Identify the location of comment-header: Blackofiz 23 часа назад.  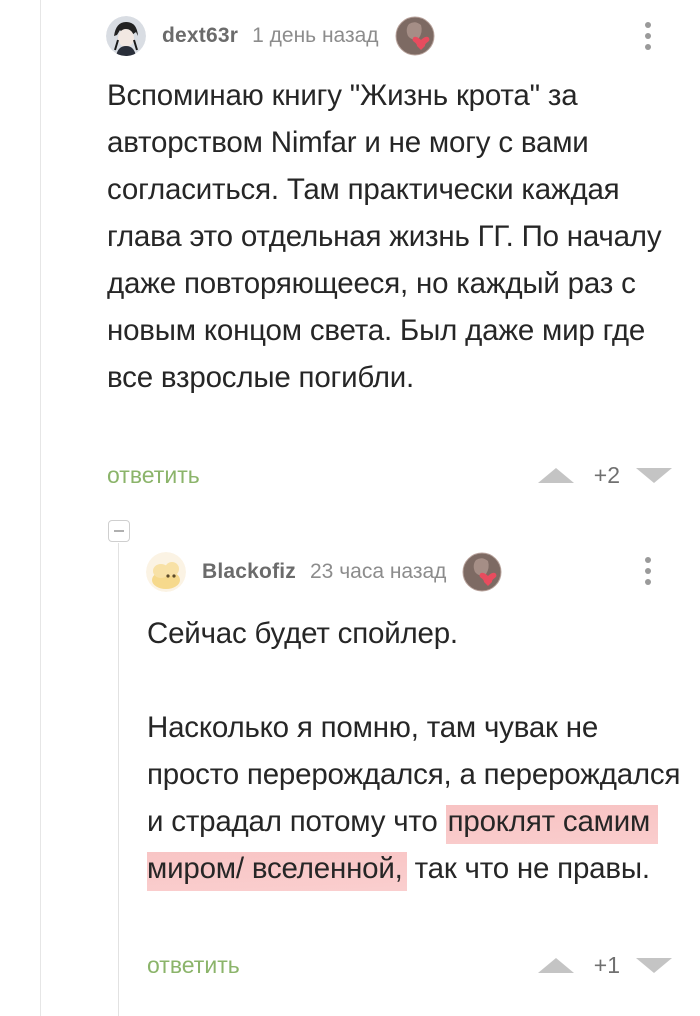
(324, 572).